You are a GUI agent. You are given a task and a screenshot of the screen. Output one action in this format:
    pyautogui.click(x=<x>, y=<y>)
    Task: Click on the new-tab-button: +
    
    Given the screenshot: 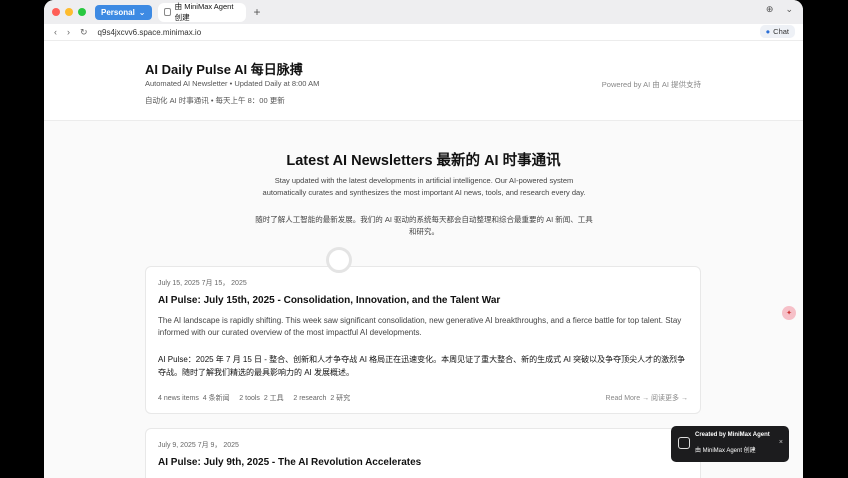 What is the action you would take?
    pyautogui.click(x=257, y=12)
    